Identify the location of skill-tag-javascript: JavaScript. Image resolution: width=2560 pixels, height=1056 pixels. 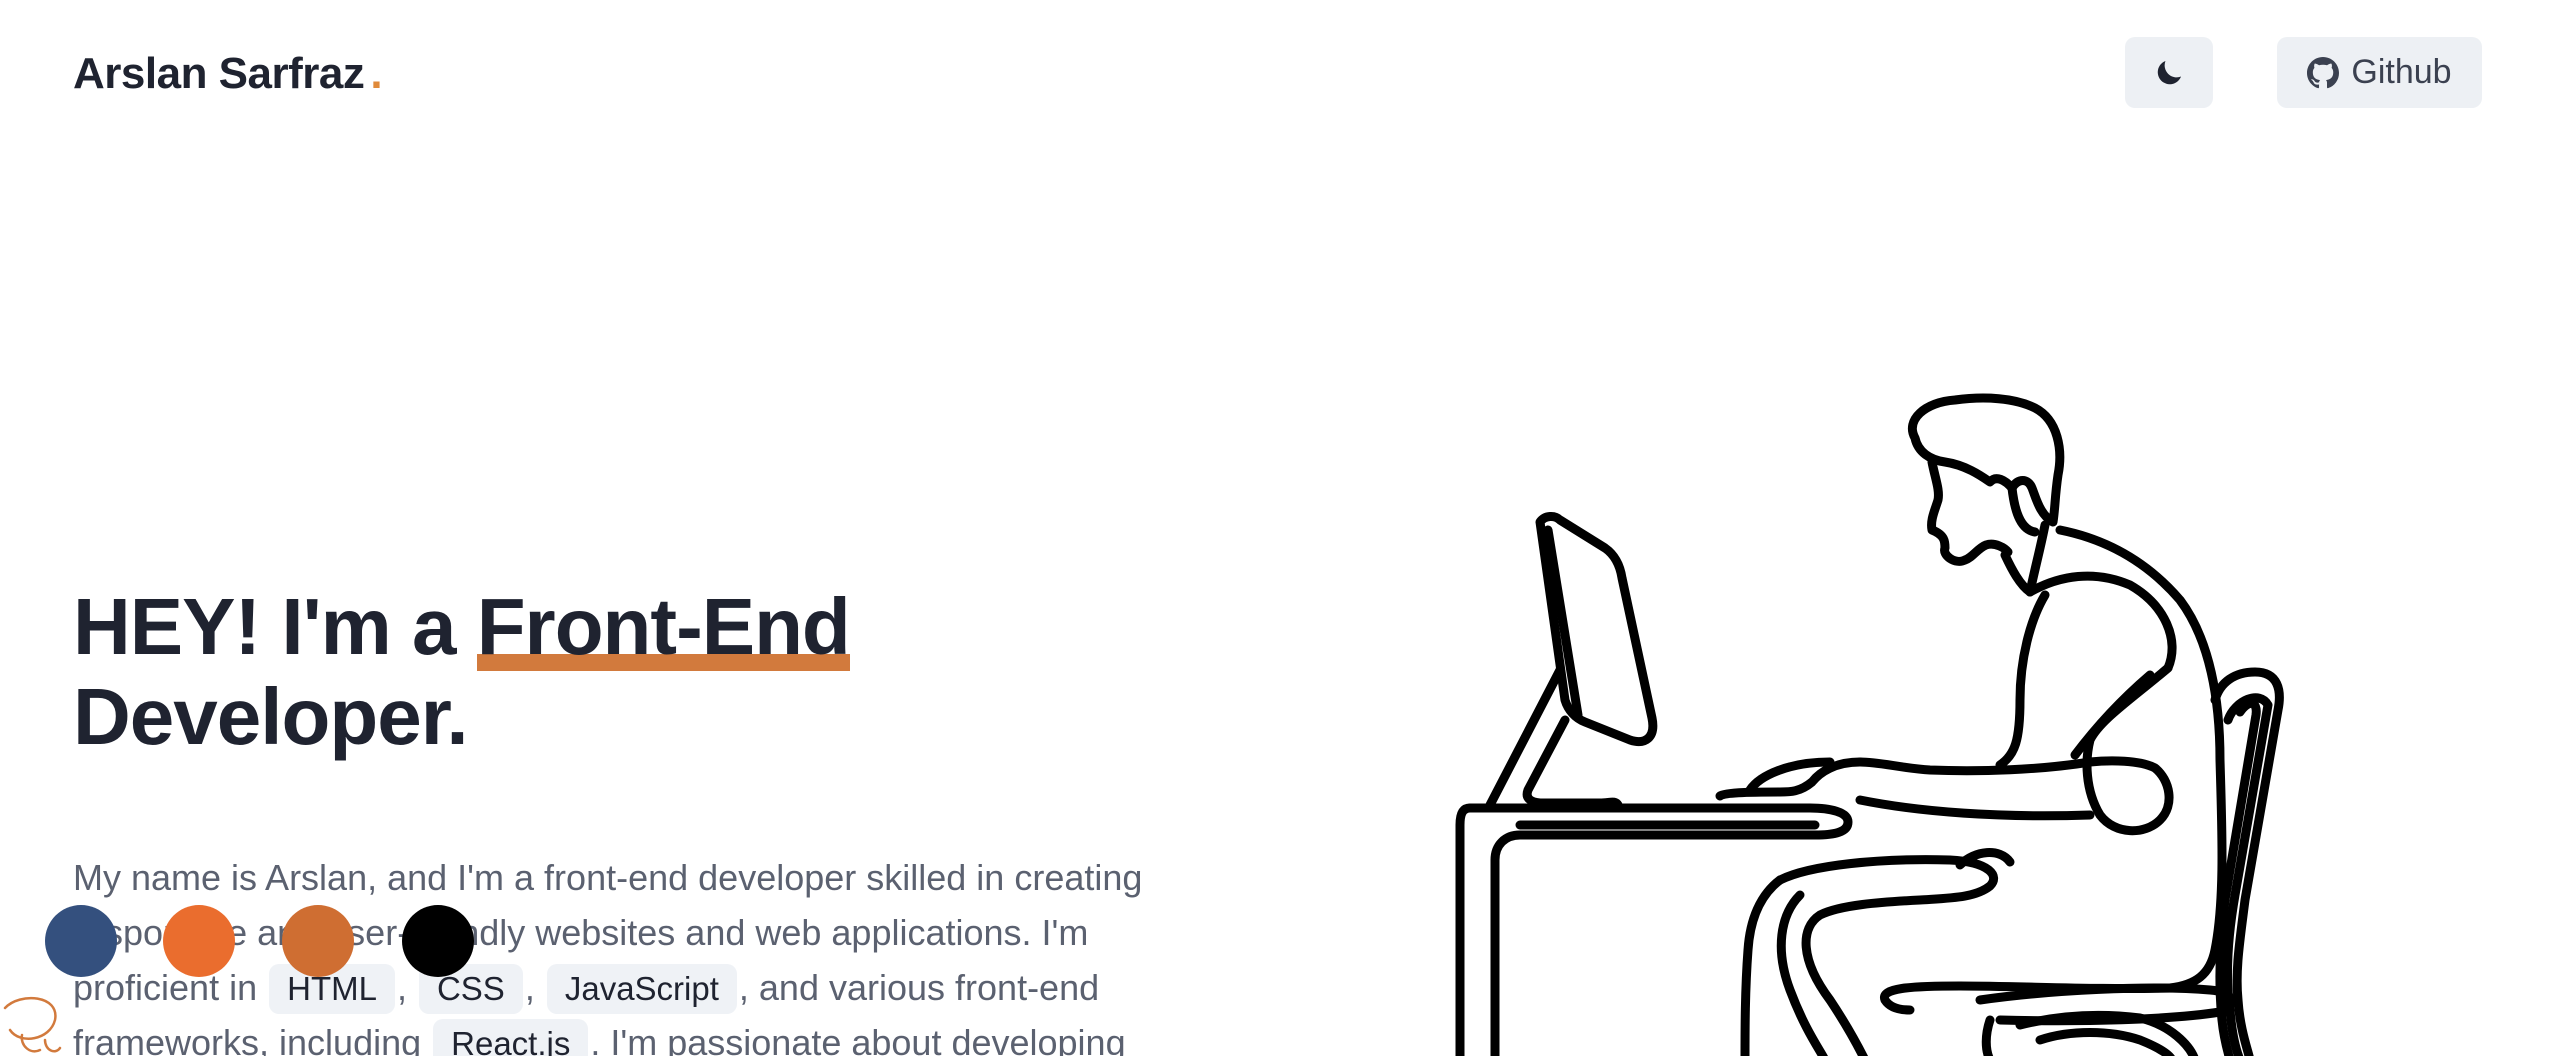
(641, 989).